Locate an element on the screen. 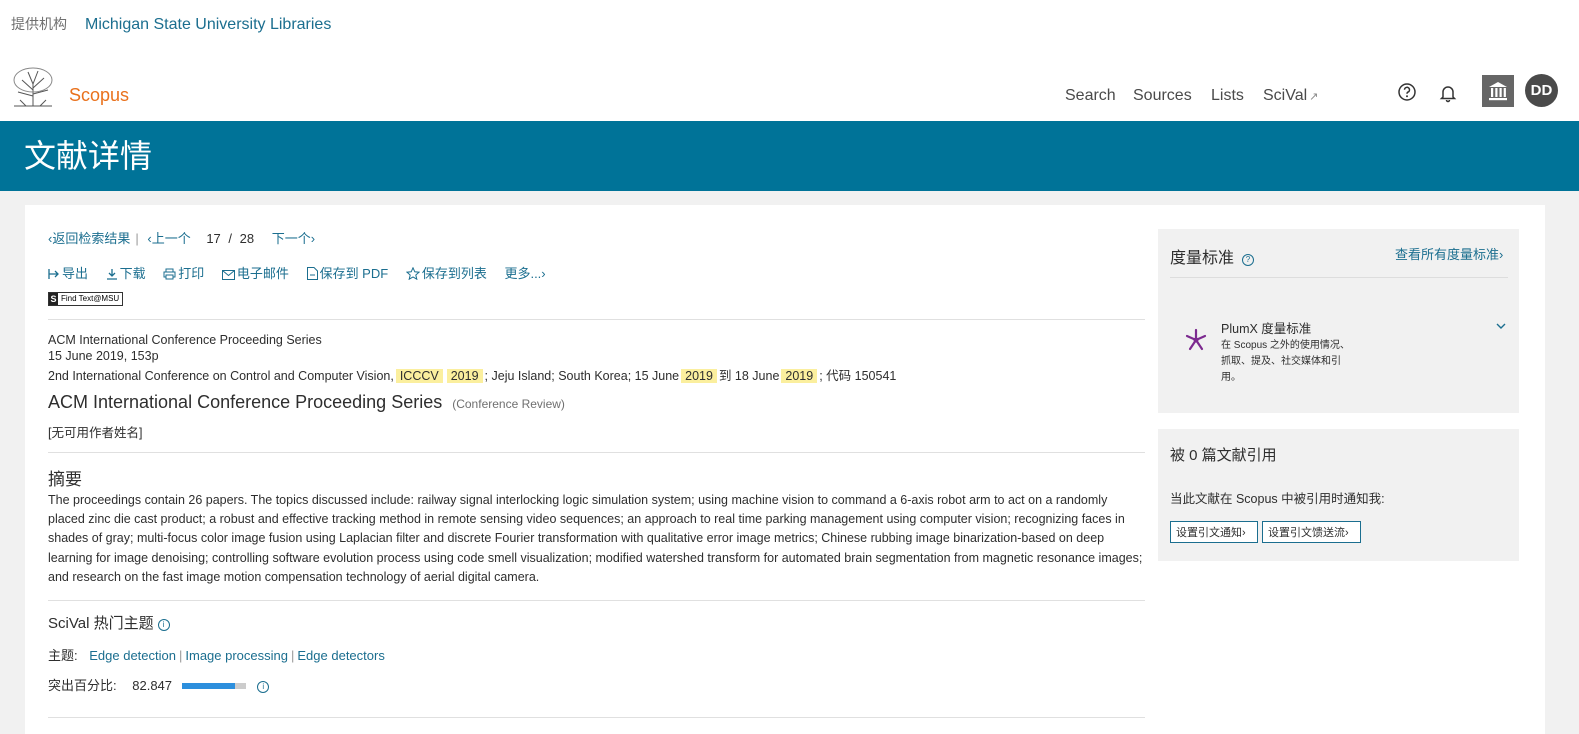 This screenshot has width=1579, height=734. plumx-icon is located at coordinates (1196, 339).